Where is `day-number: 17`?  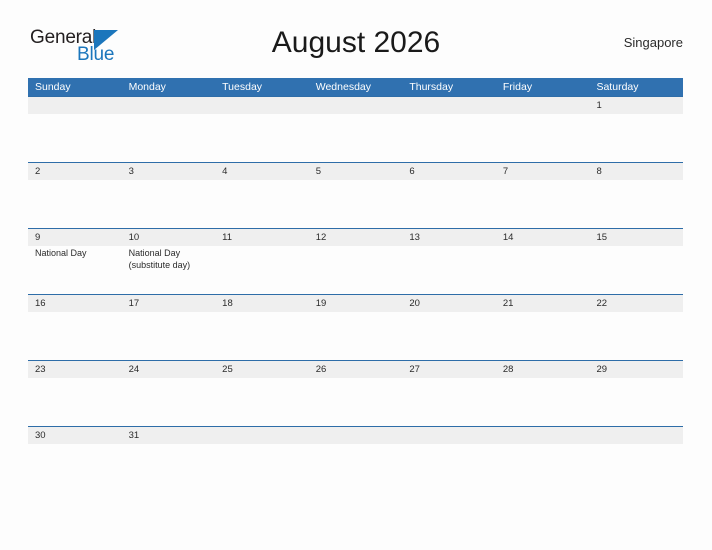 day-number: 17 is located at coordinates (169, 303).